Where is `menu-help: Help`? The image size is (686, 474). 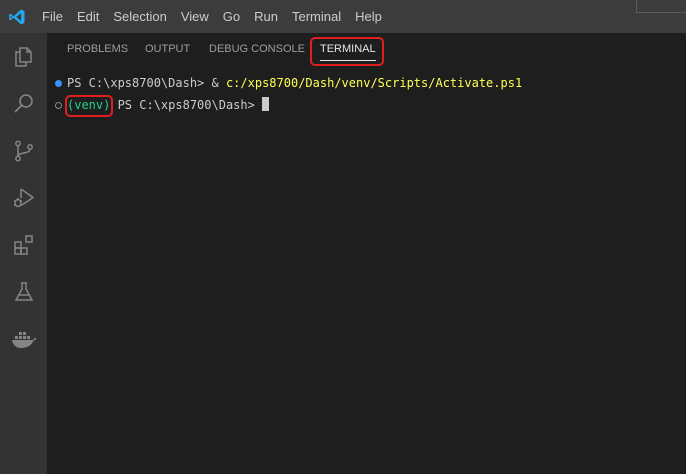 menu-help: Help is located at coordinates (368, 16).